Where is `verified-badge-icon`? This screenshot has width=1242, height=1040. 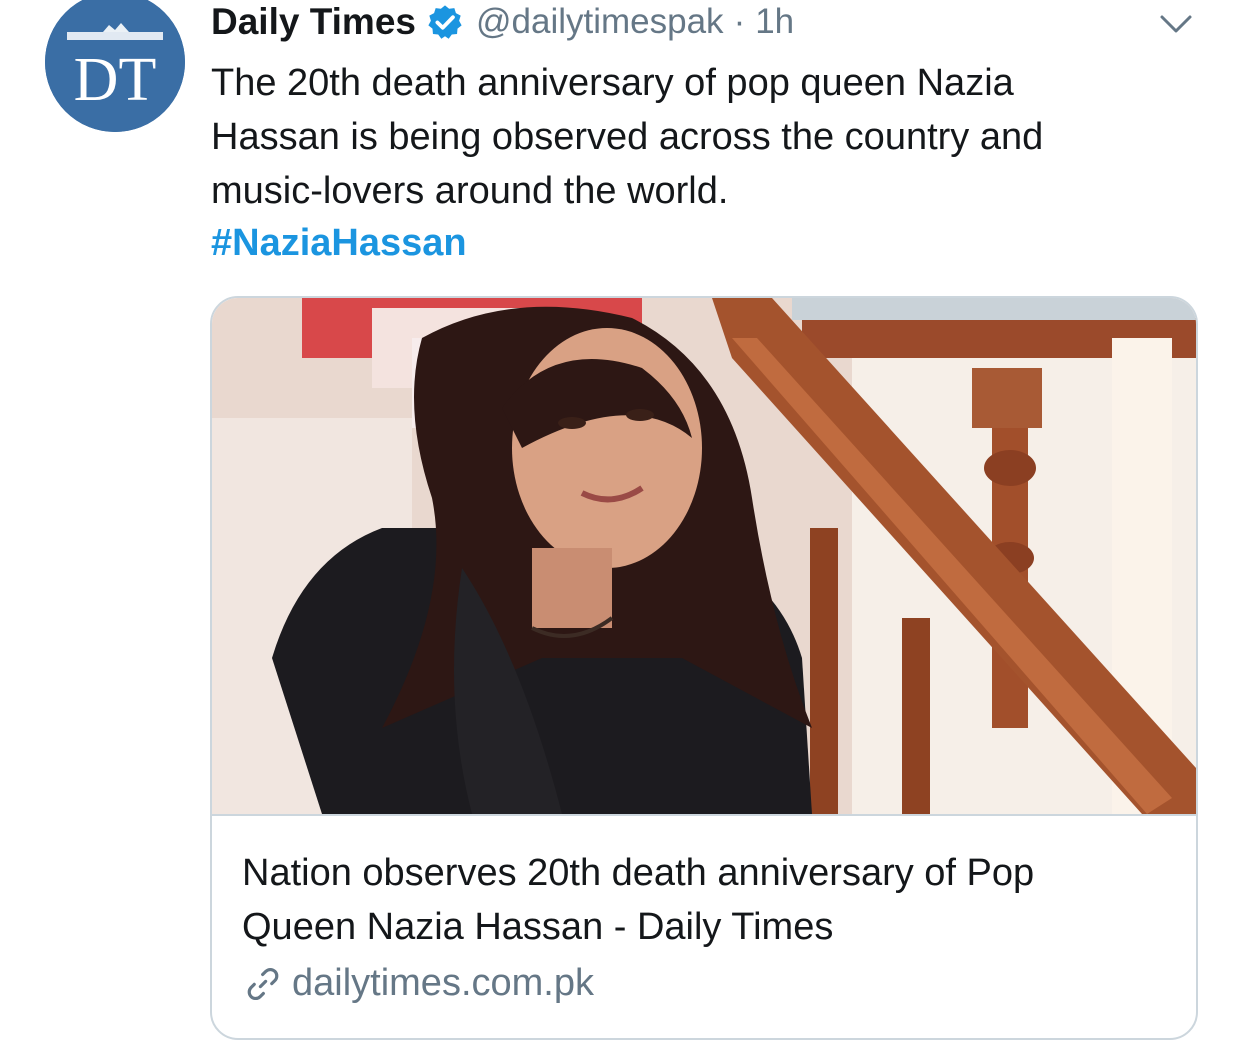
verified-badge-icon is located at coordinates (445, 22).